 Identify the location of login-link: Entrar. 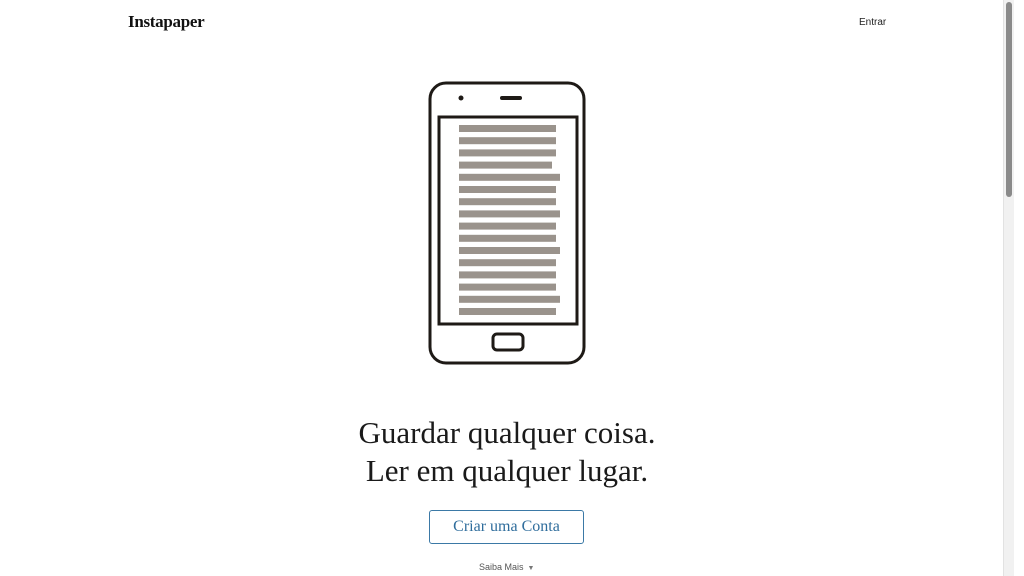
(872, 22).